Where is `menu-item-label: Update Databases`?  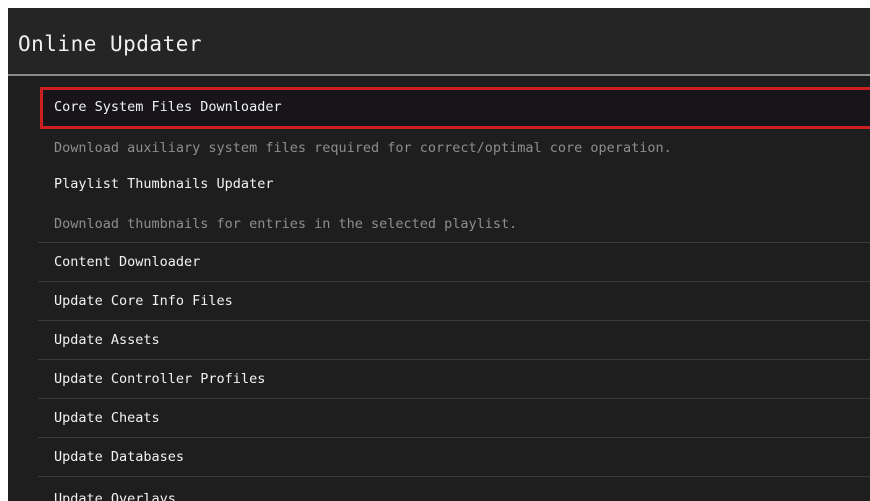
menu-item-label: Update Databases is located at coordinates (119, 457).